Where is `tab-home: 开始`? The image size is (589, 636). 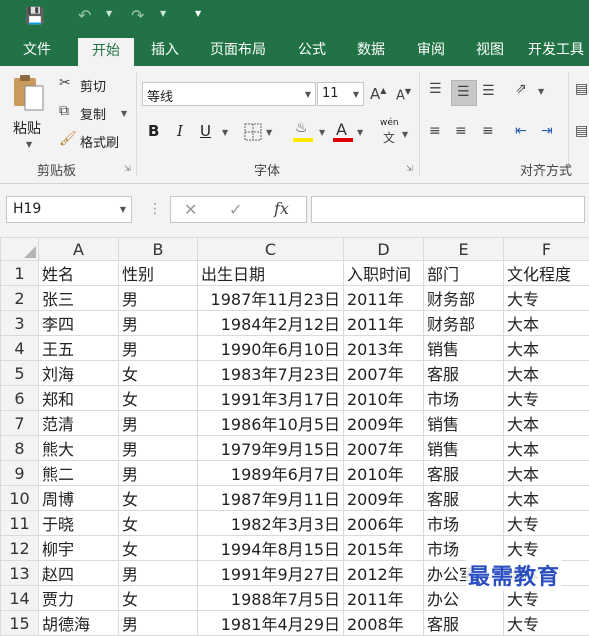
tab-home: 开始 is located at coordinates (106, 52).